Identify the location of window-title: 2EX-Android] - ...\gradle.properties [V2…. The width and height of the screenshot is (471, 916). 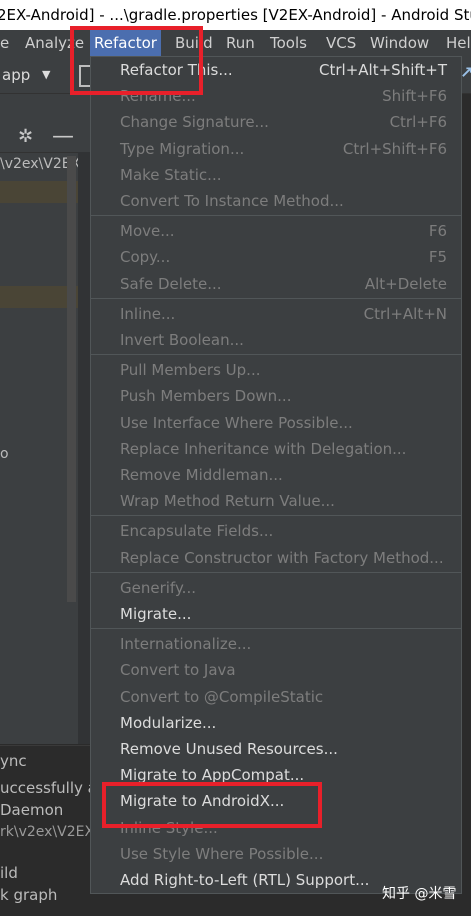
(235, 15).